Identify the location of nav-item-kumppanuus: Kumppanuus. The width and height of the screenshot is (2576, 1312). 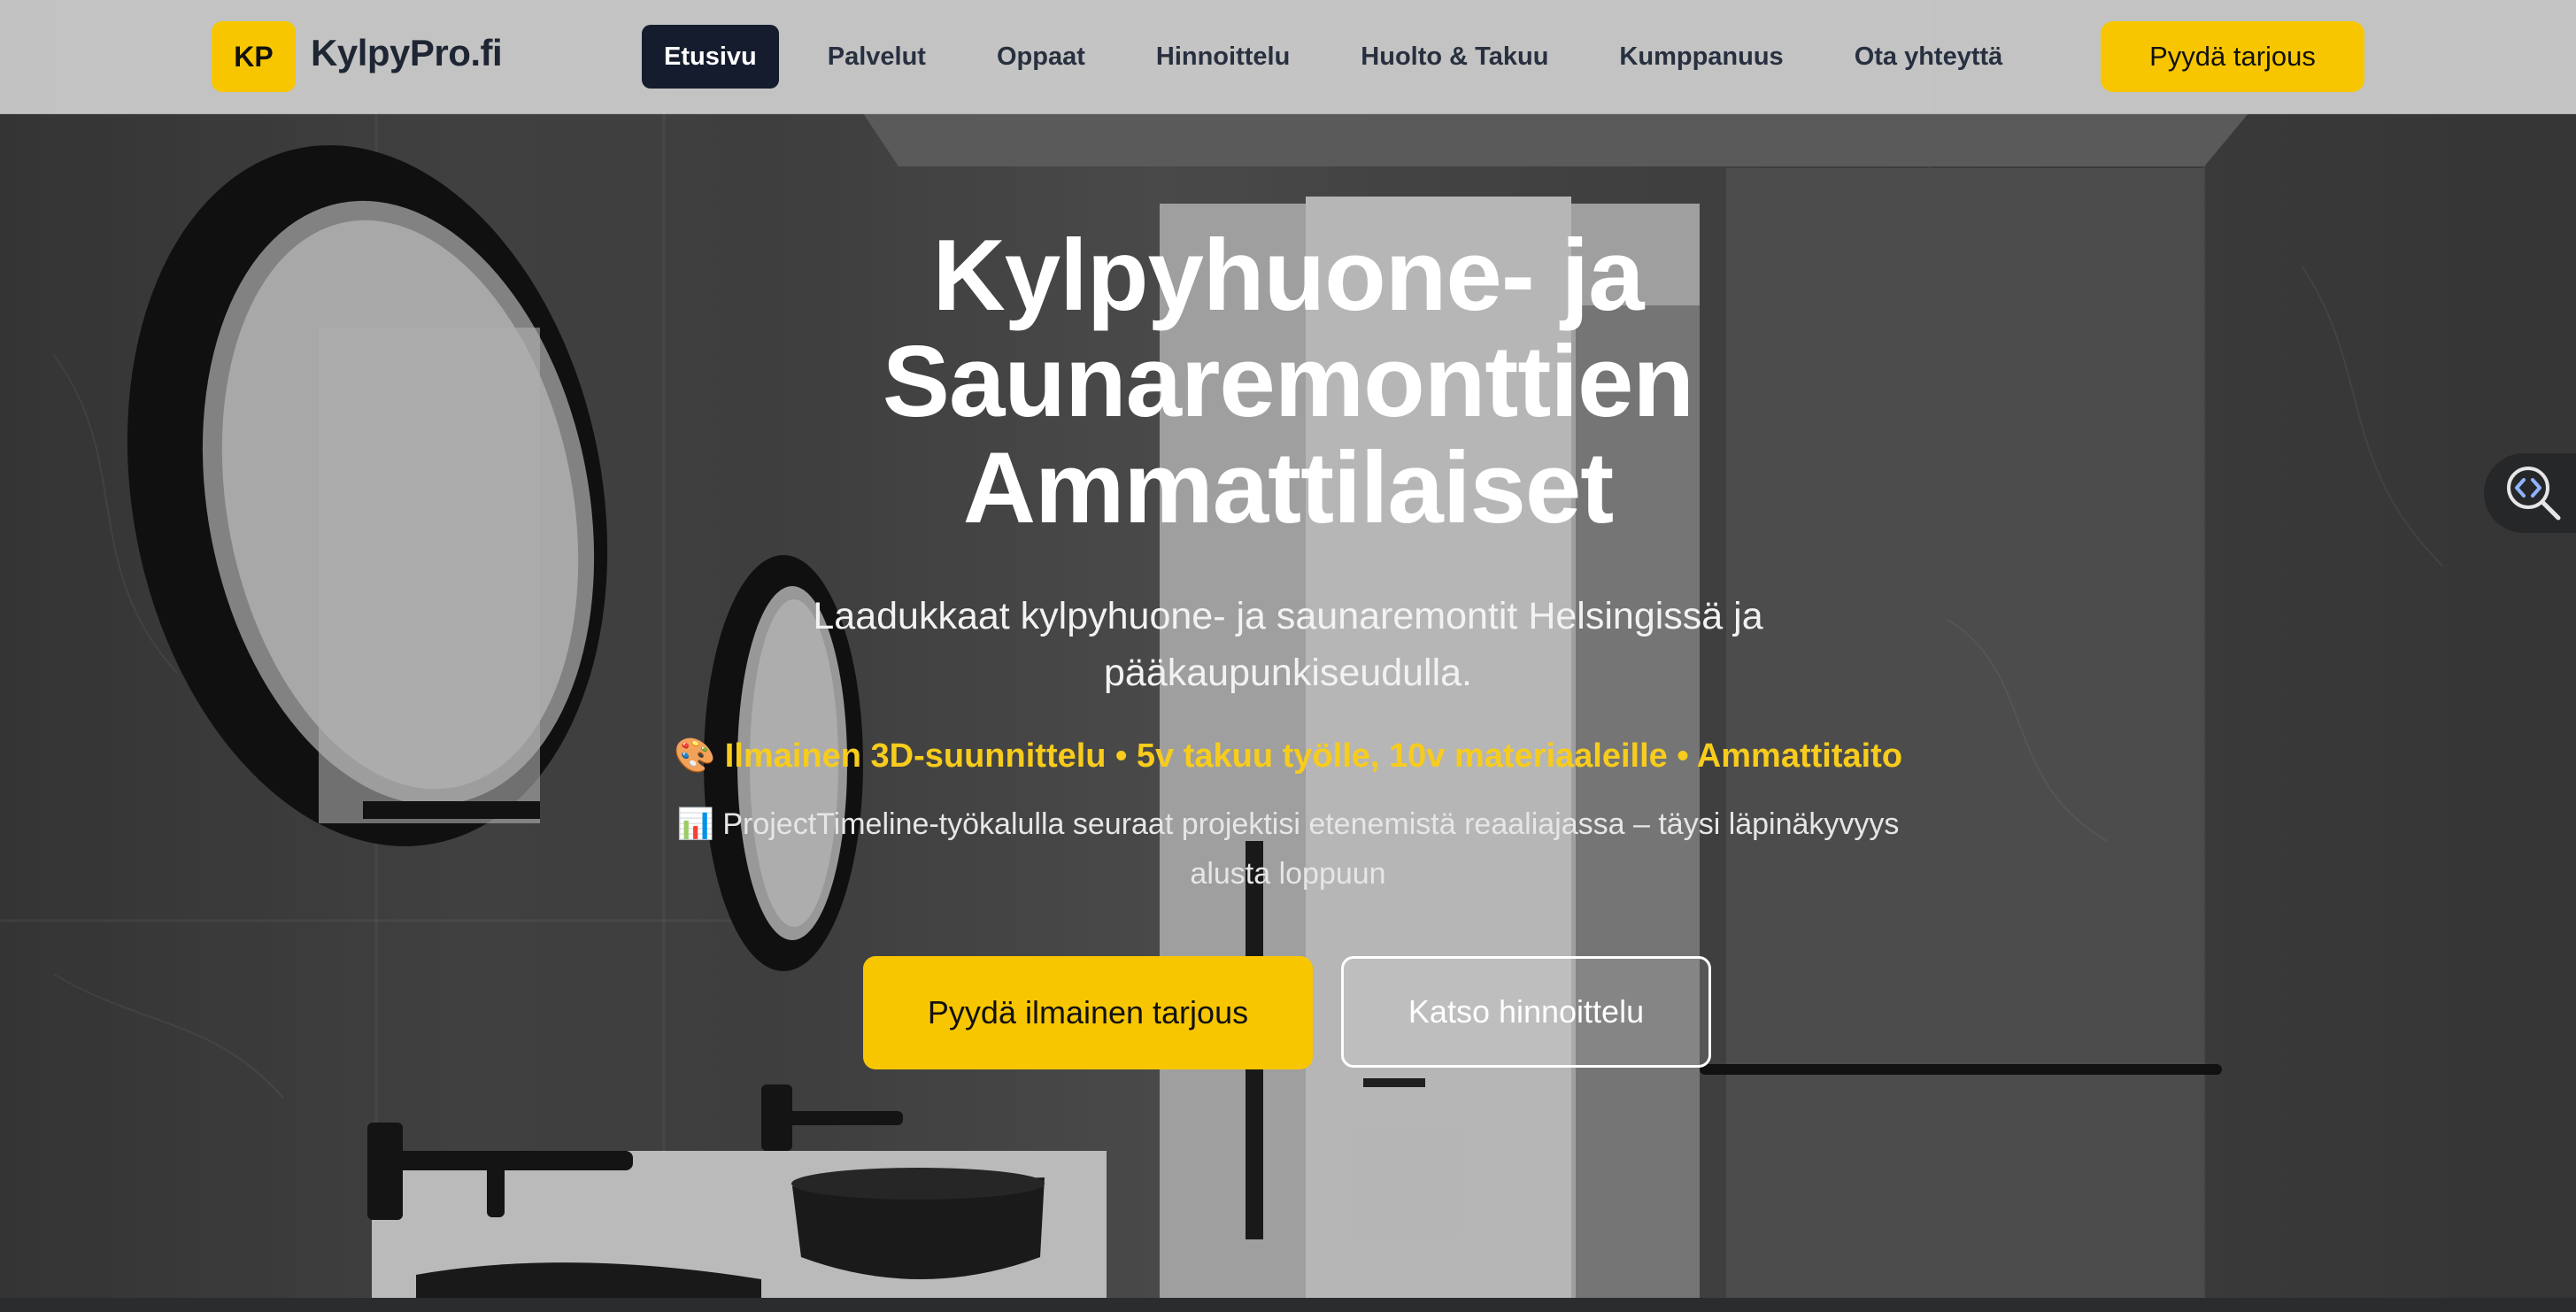
(1701, 57).